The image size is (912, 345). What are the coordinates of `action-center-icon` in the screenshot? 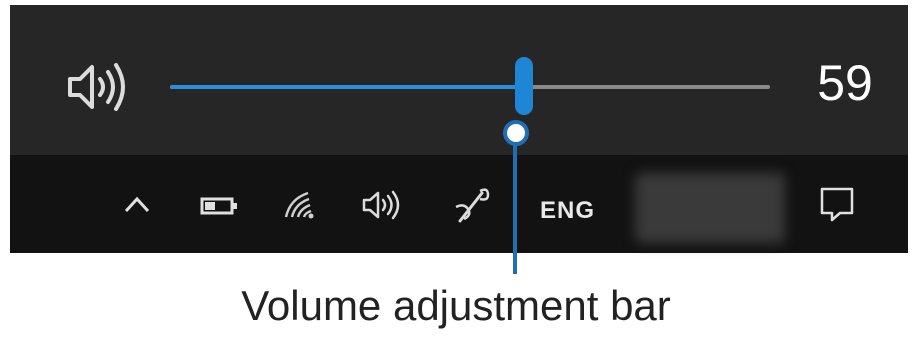 It's located at (837, 205).